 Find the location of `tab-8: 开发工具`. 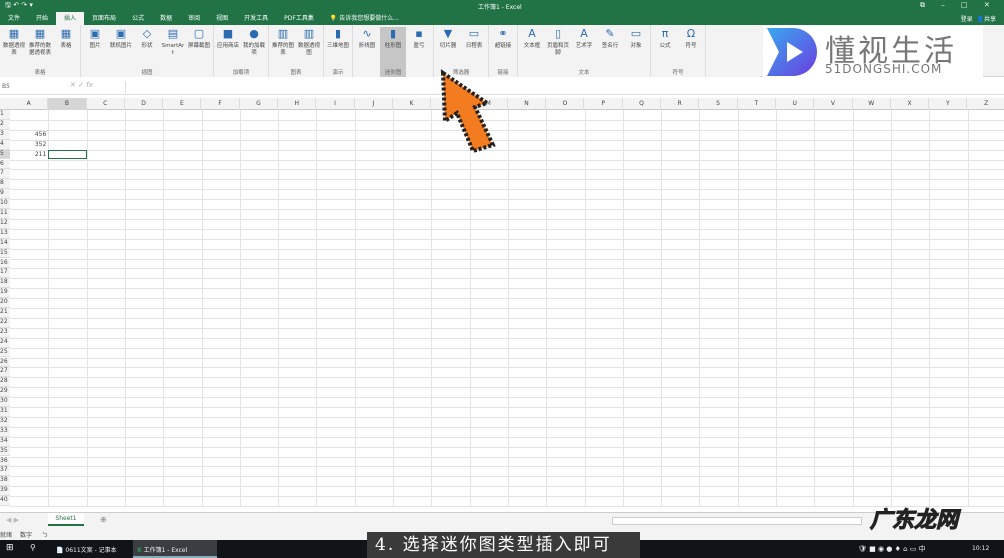

tab-8: 开发工具 is located at coordinates (256, 18).